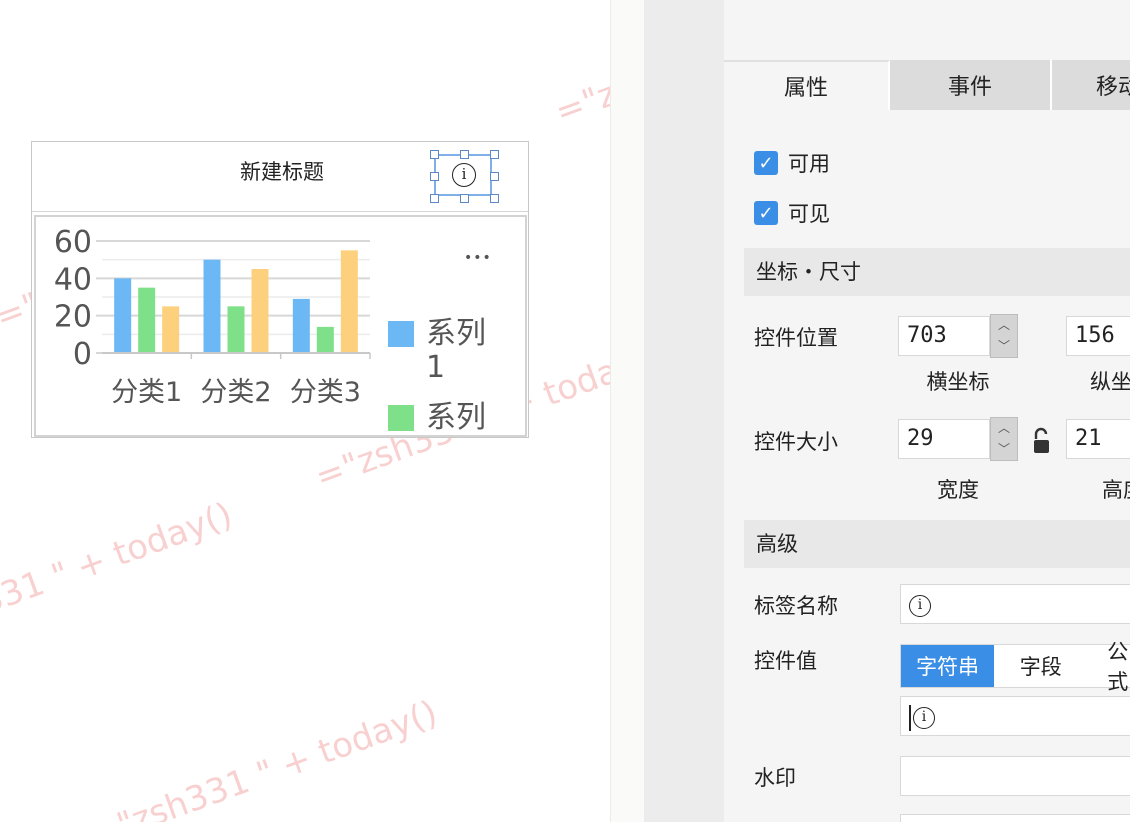 Image resolution: width=1130 pixels, height=822 pixels. I want to click on resize-handle-s, so click(464, 198).